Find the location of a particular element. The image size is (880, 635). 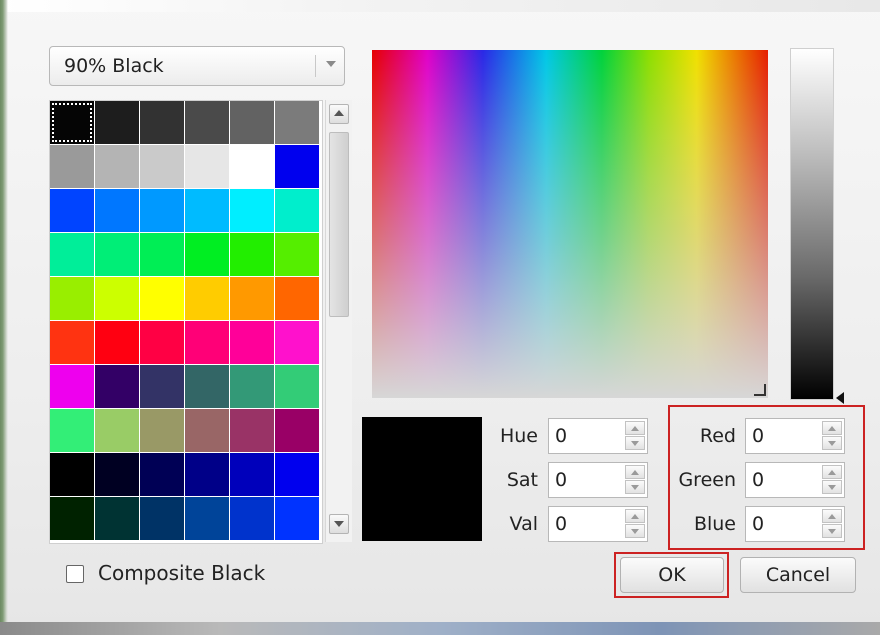

hue-decrement is located at coordinates (635, 443).